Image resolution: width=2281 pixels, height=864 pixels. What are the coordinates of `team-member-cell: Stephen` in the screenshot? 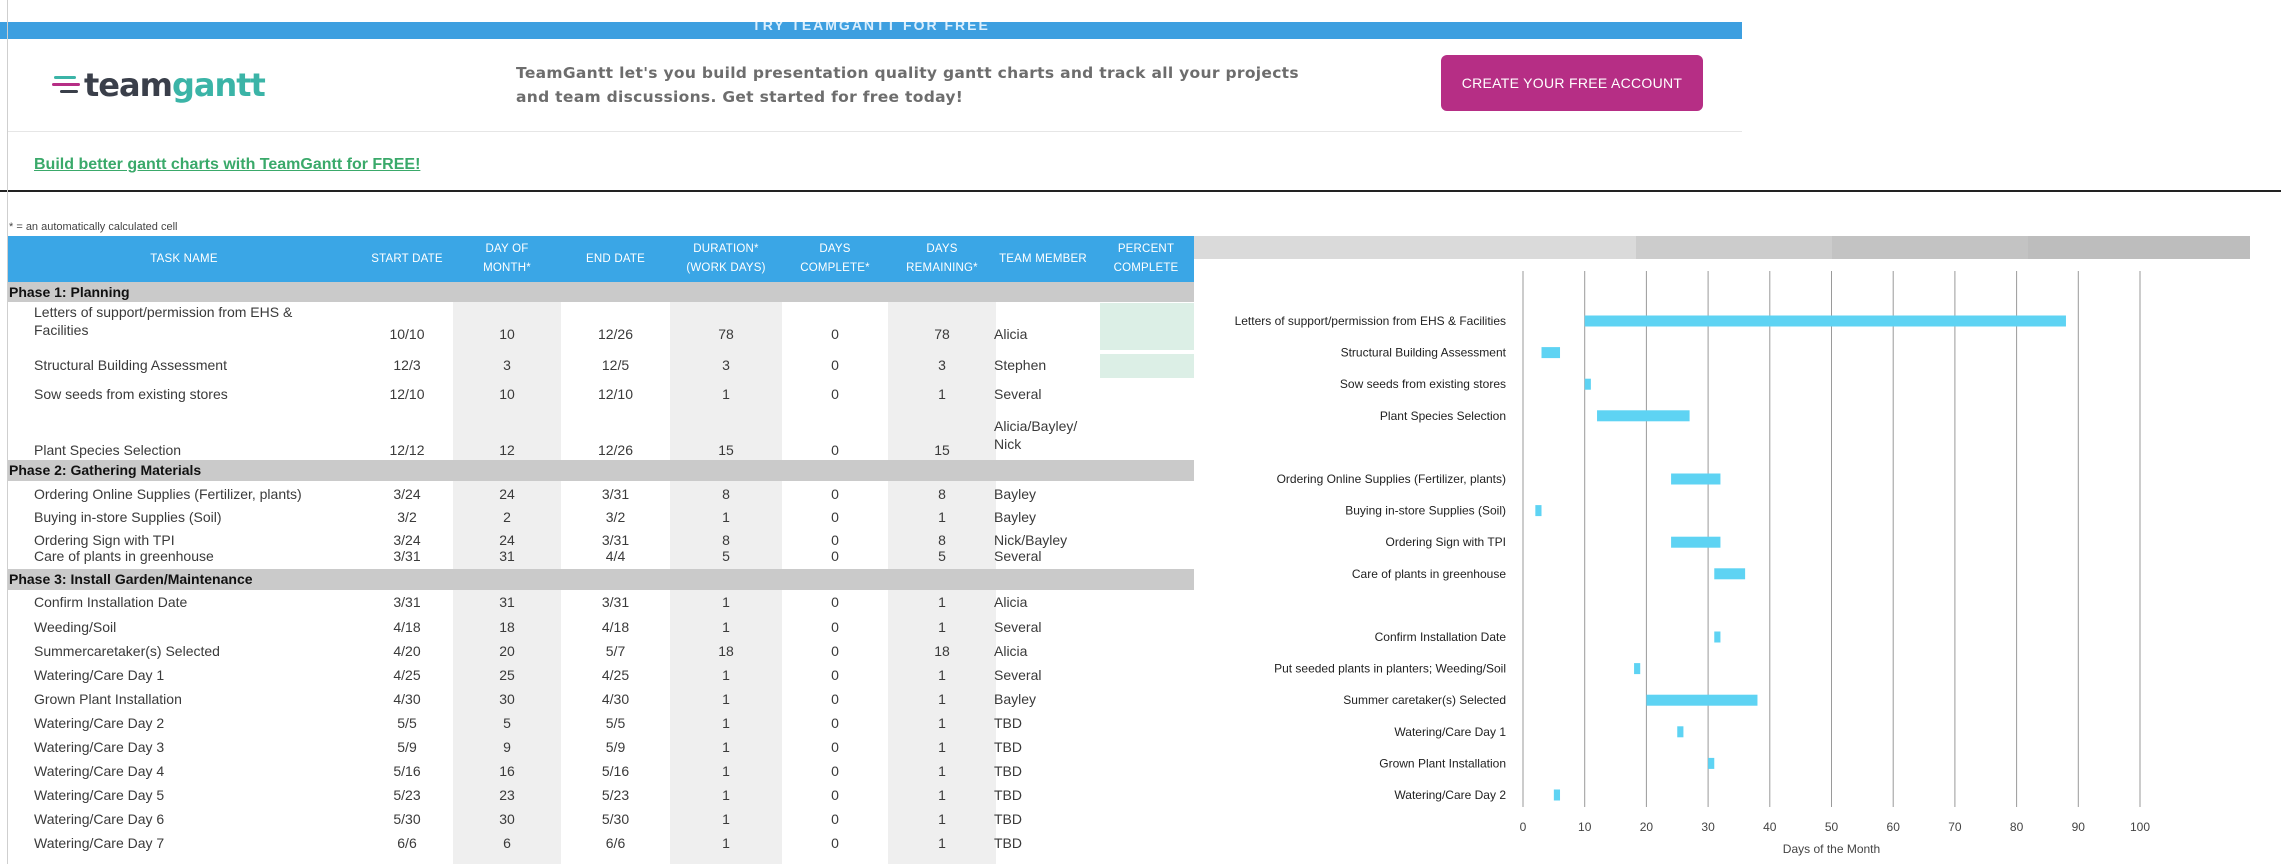 It's located at (1046, 365).